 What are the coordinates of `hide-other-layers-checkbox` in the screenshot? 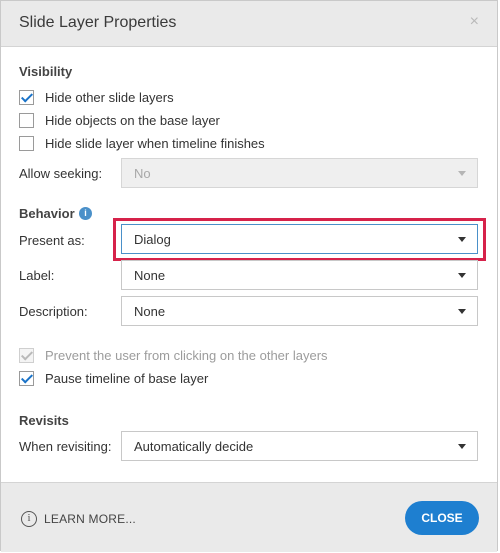 It's located at (26, 97).